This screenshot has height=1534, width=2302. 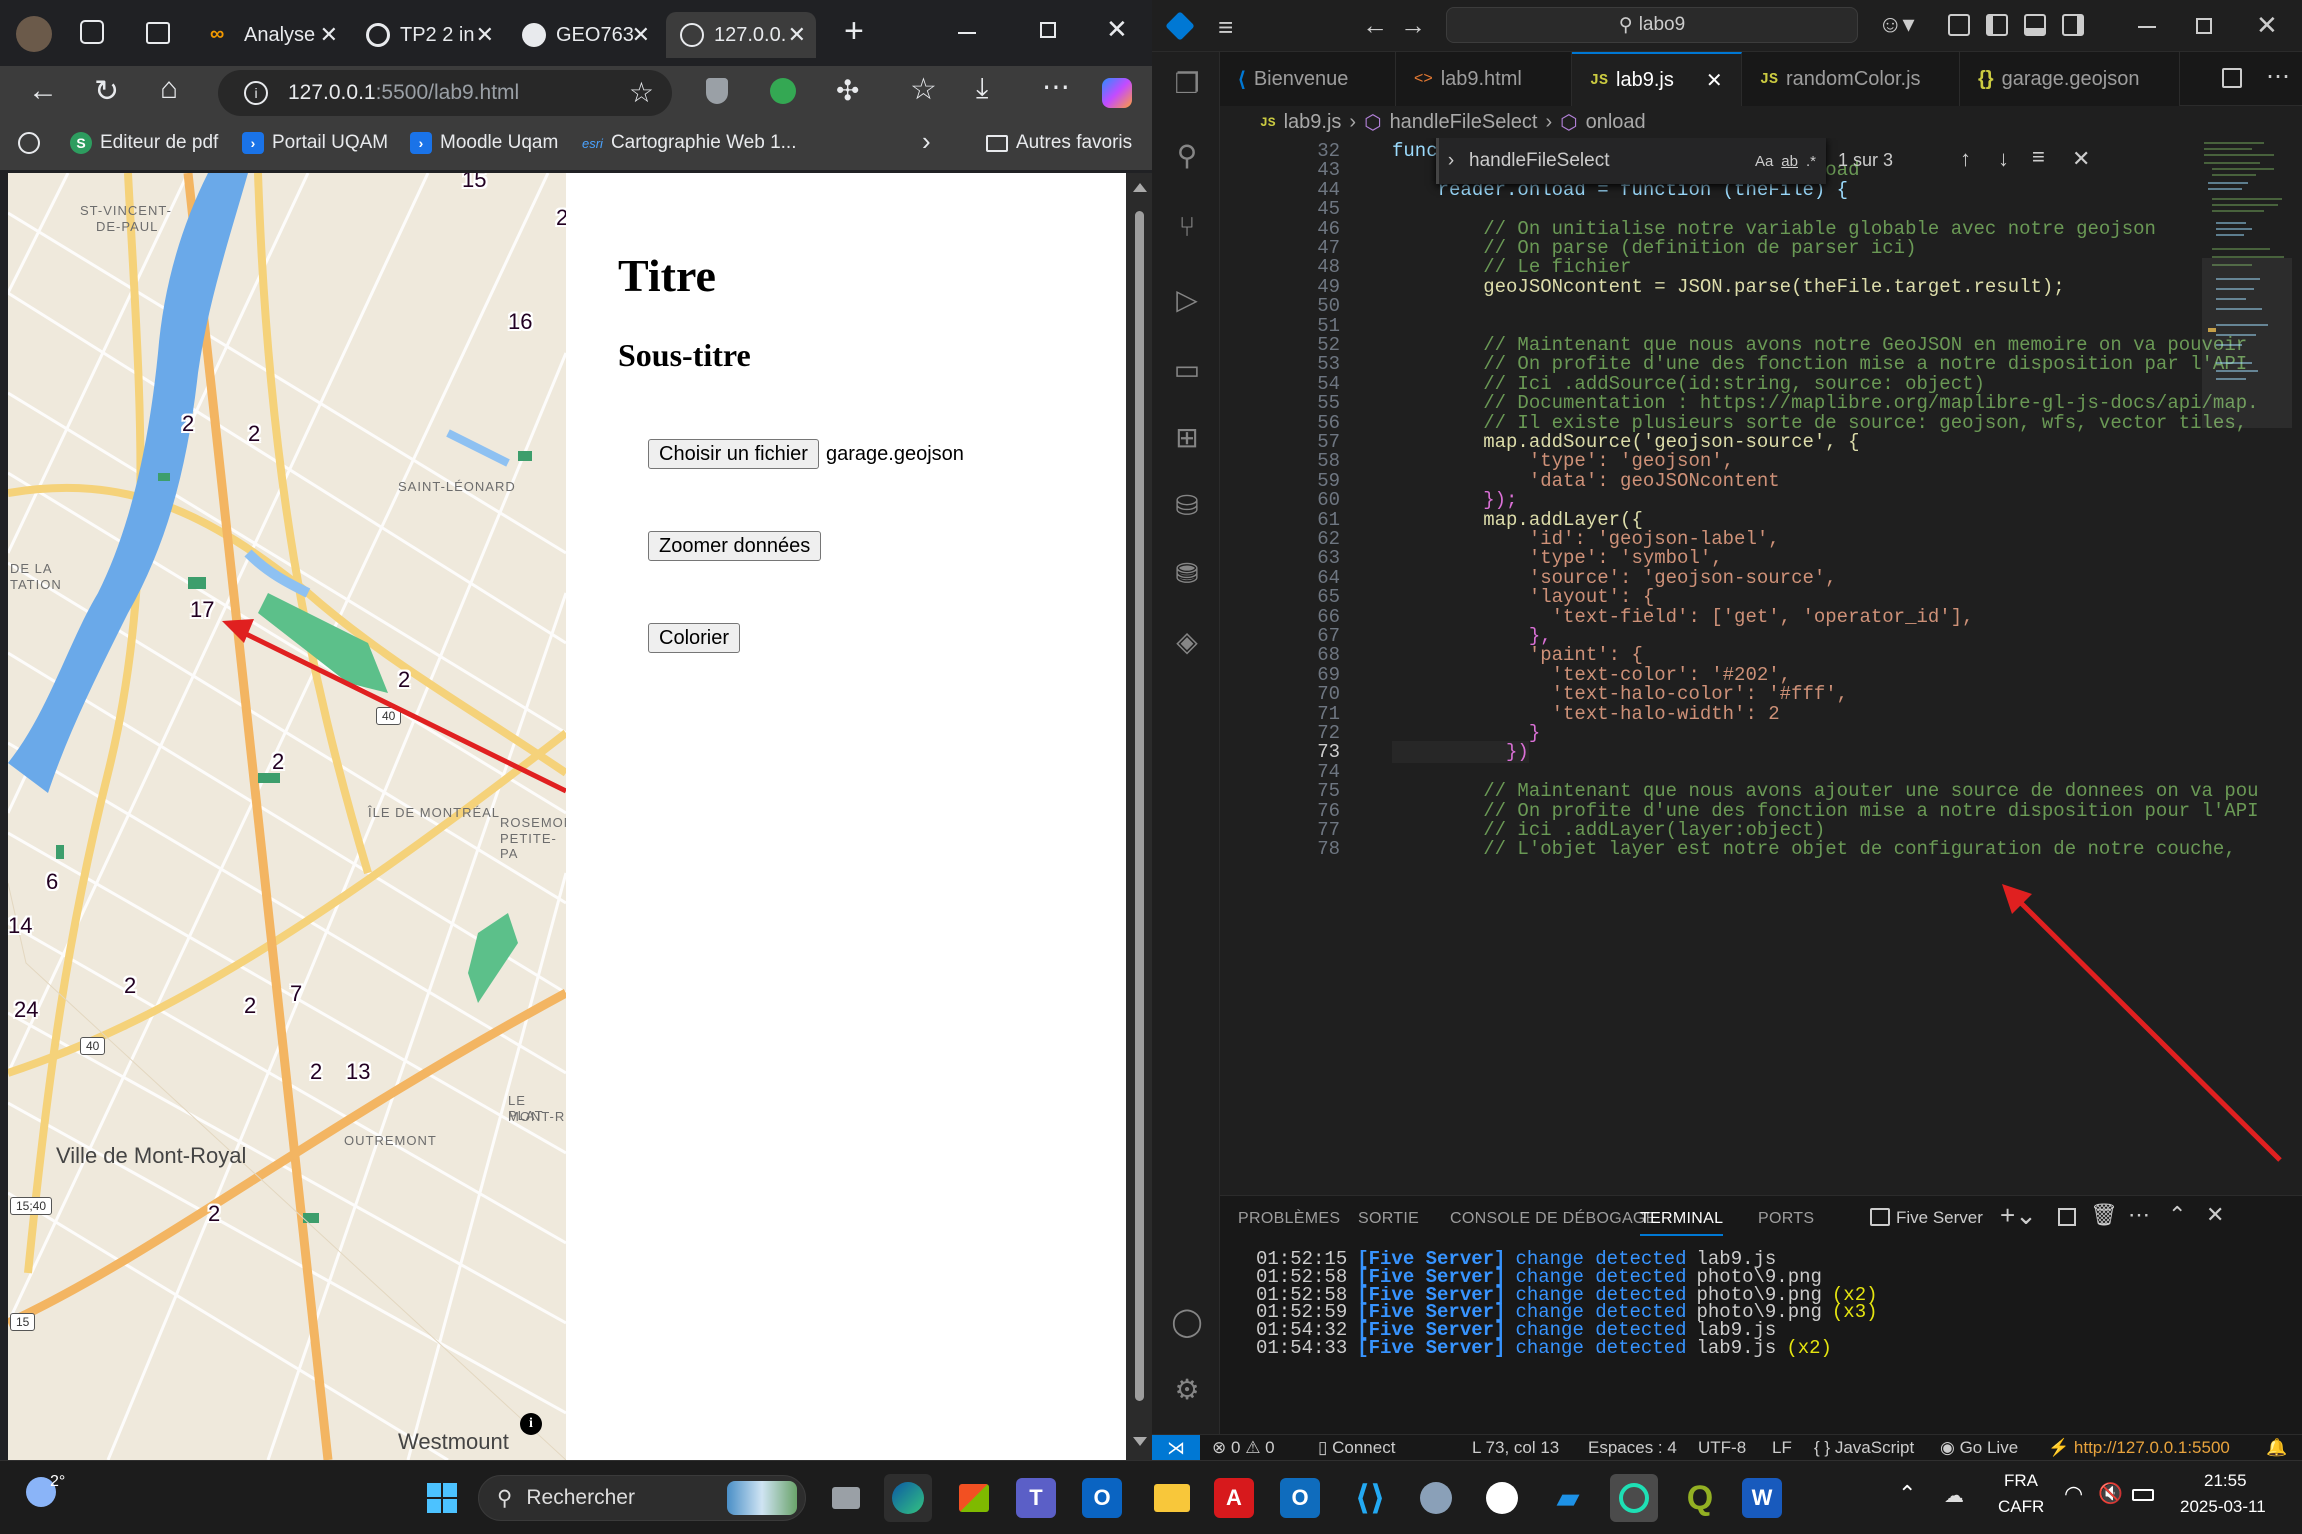 What do you see at coordinates (1187, 369) in the screenshot?
I see `remote-explorer-icon: ▭` at bounding box center [1187, 369].